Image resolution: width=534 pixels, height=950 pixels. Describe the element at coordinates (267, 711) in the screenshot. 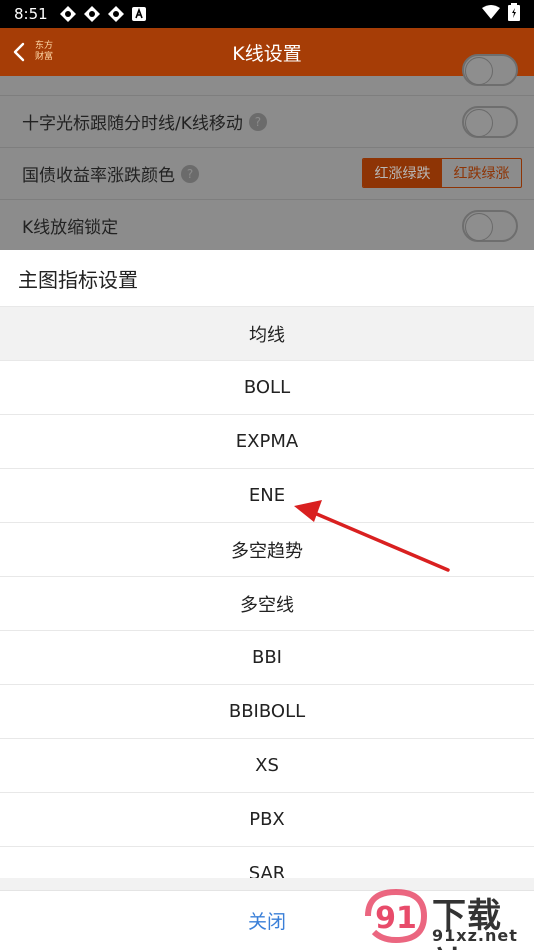

I see `option-bbiboll: BBIBOLL` at that location.